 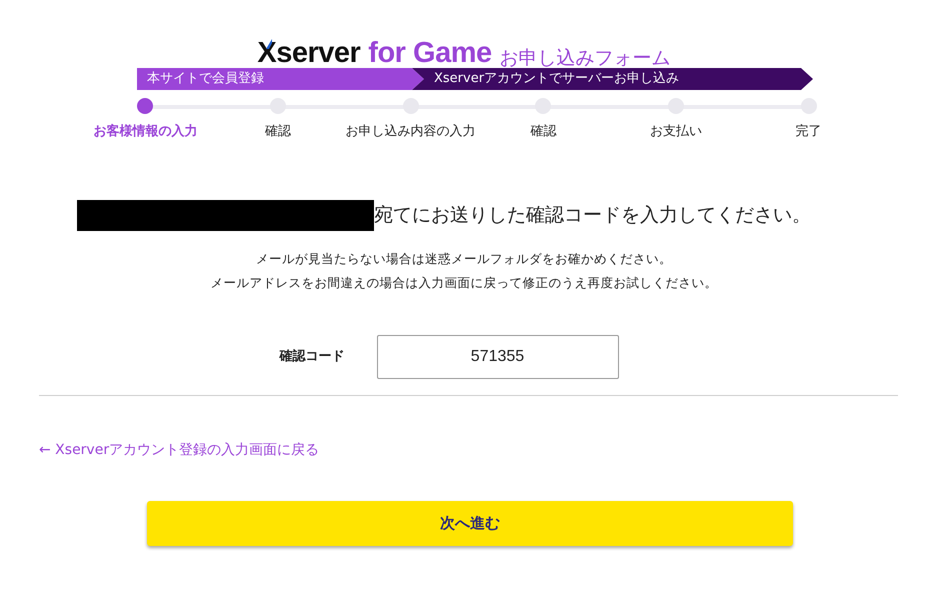 What do you see at coordinates (464, 259) in the screenshot?
I see `note-text: メールが見当たらない場合は迷惑メールフォルダをお確かめください。` at bounding box center [464, 259].